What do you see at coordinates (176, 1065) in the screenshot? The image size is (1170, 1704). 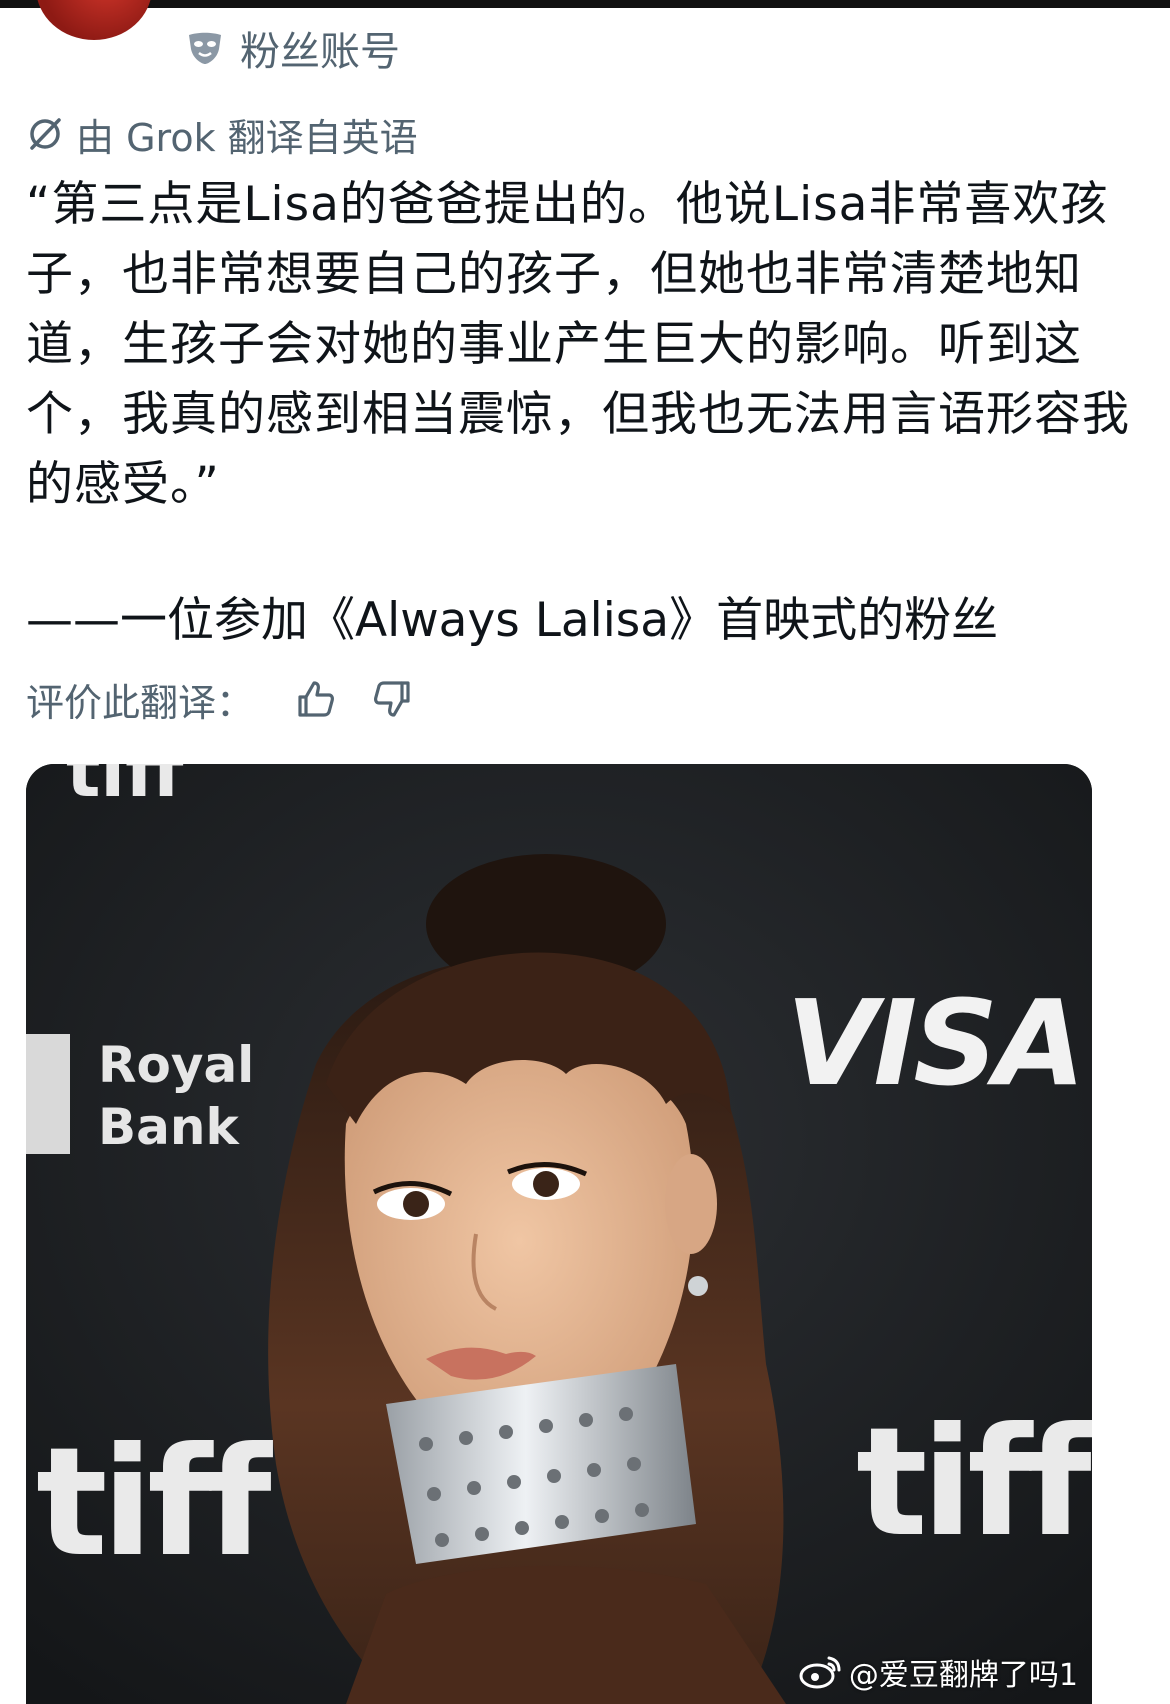 I see `bank-logo-line1: Royal` at bounding box center [176, 1065].